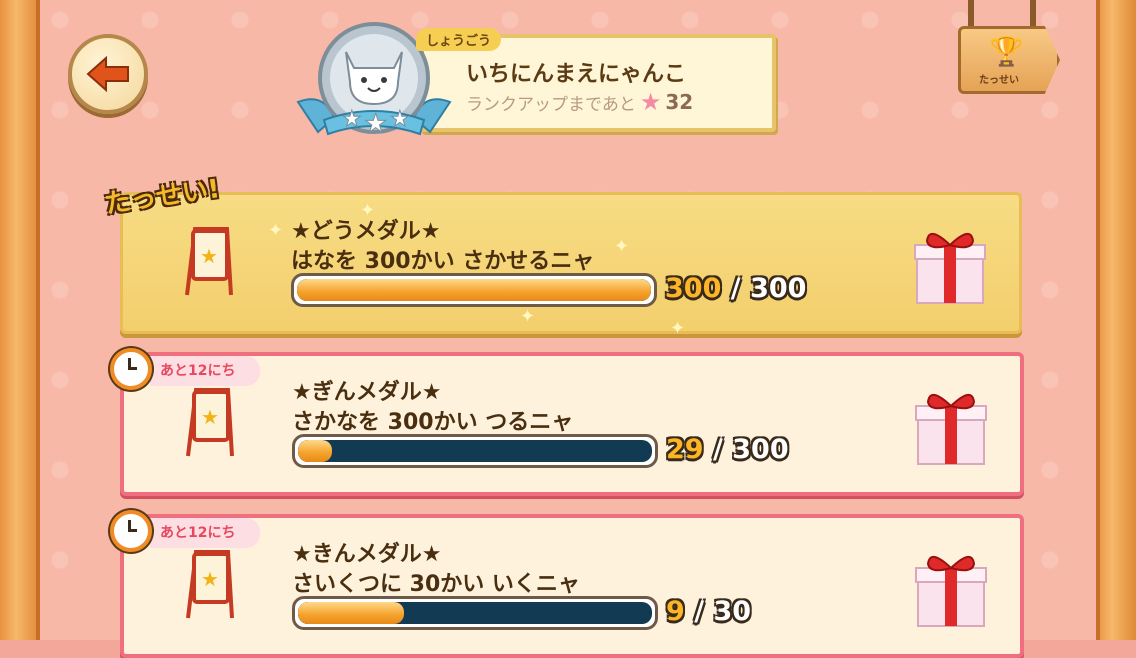 The height and width of the screenshot is (658, 1136). I want to click on progress-count: 300 / 300, so click(735, 288).